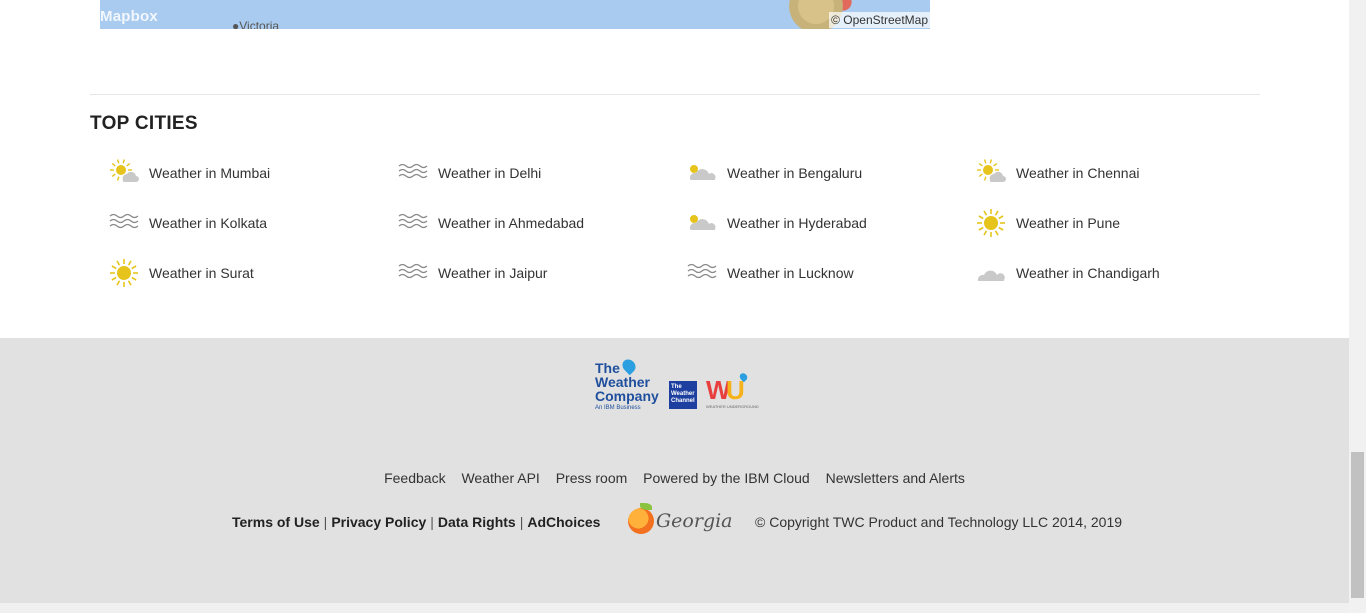  Describe the element at coordinates (675, 94) in the screenshot. I see `section-divider` at that location.